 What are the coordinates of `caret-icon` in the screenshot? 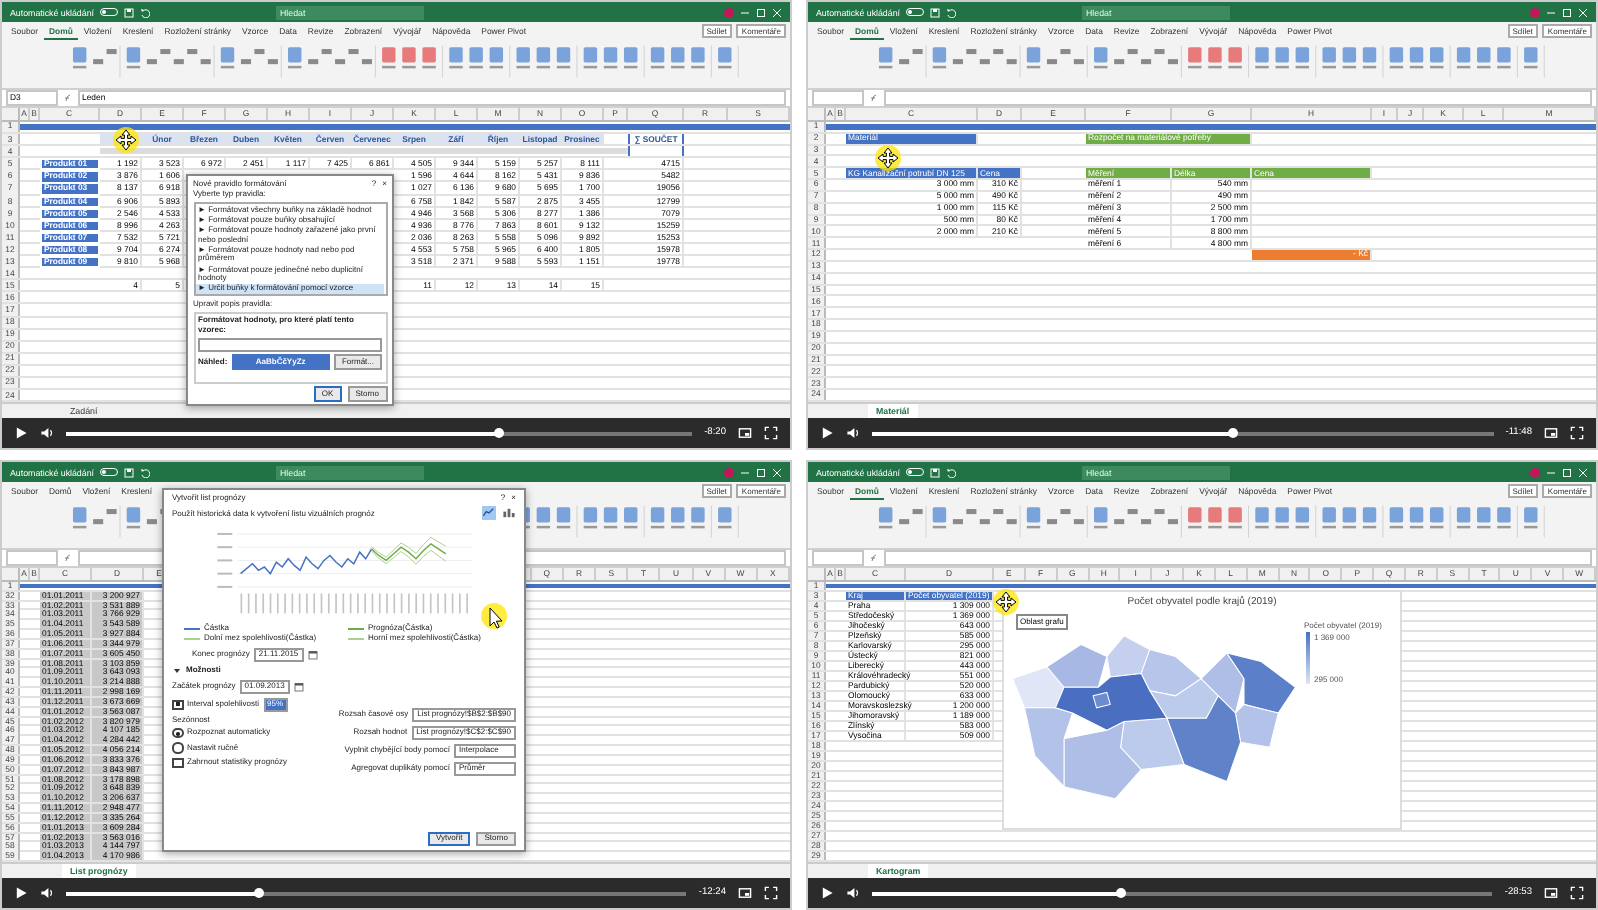 It's located at (177, 670).